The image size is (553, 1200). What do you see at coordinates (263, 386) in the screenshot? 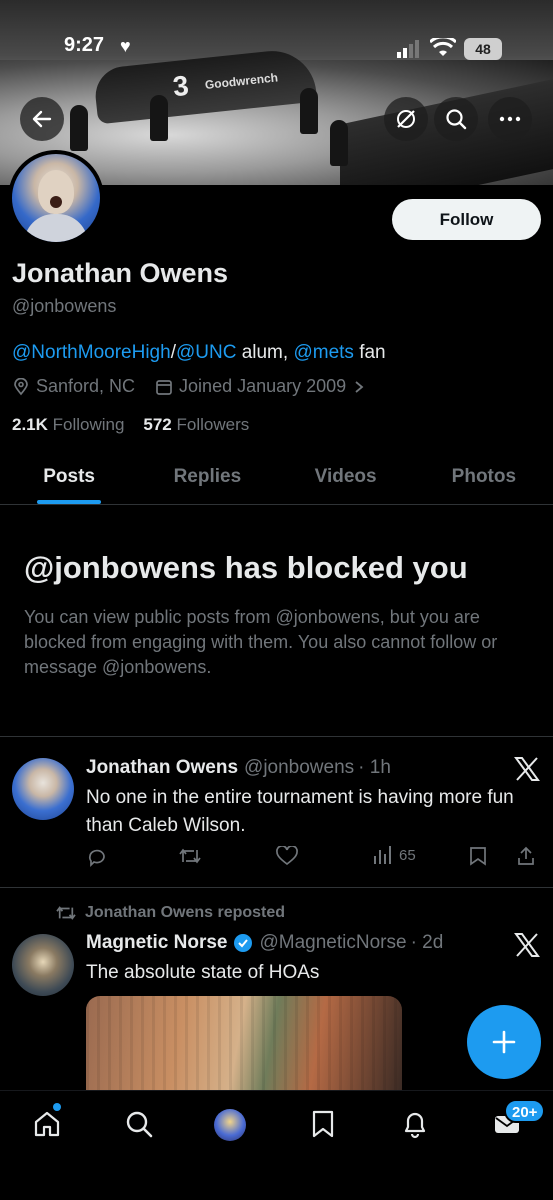
I see `profile-joined: Joined January 2009` at bounding box center [263, 386].